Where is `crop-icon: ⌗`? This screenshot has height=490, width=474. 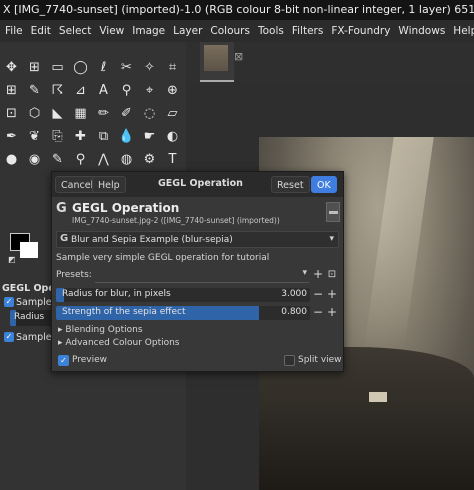 crop-icon: ⌗ is located at coordinates (172, 67).